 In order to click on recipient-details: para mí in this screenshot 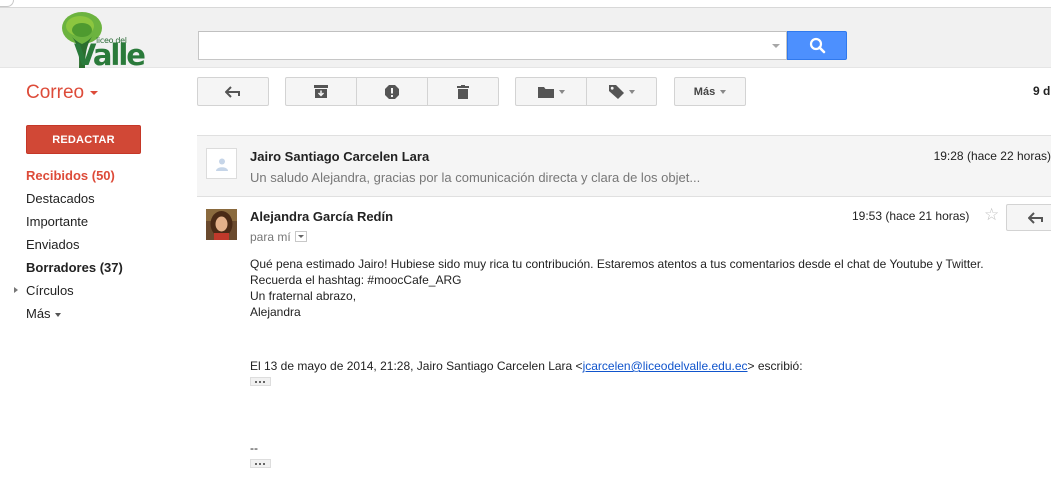, I will do `click(278, 237)`.